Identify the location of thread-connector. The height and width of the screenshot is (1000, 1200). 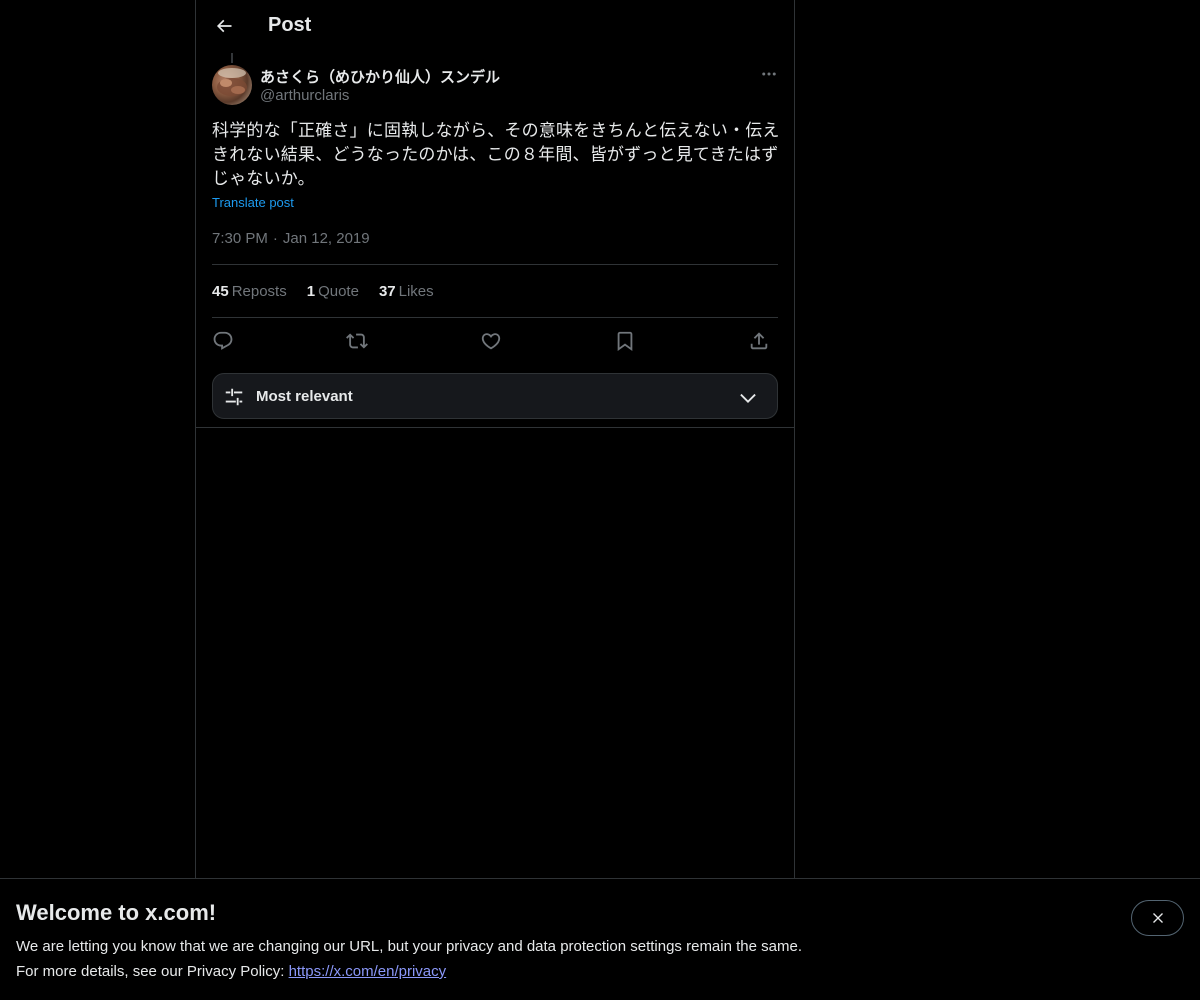
(232, 58).